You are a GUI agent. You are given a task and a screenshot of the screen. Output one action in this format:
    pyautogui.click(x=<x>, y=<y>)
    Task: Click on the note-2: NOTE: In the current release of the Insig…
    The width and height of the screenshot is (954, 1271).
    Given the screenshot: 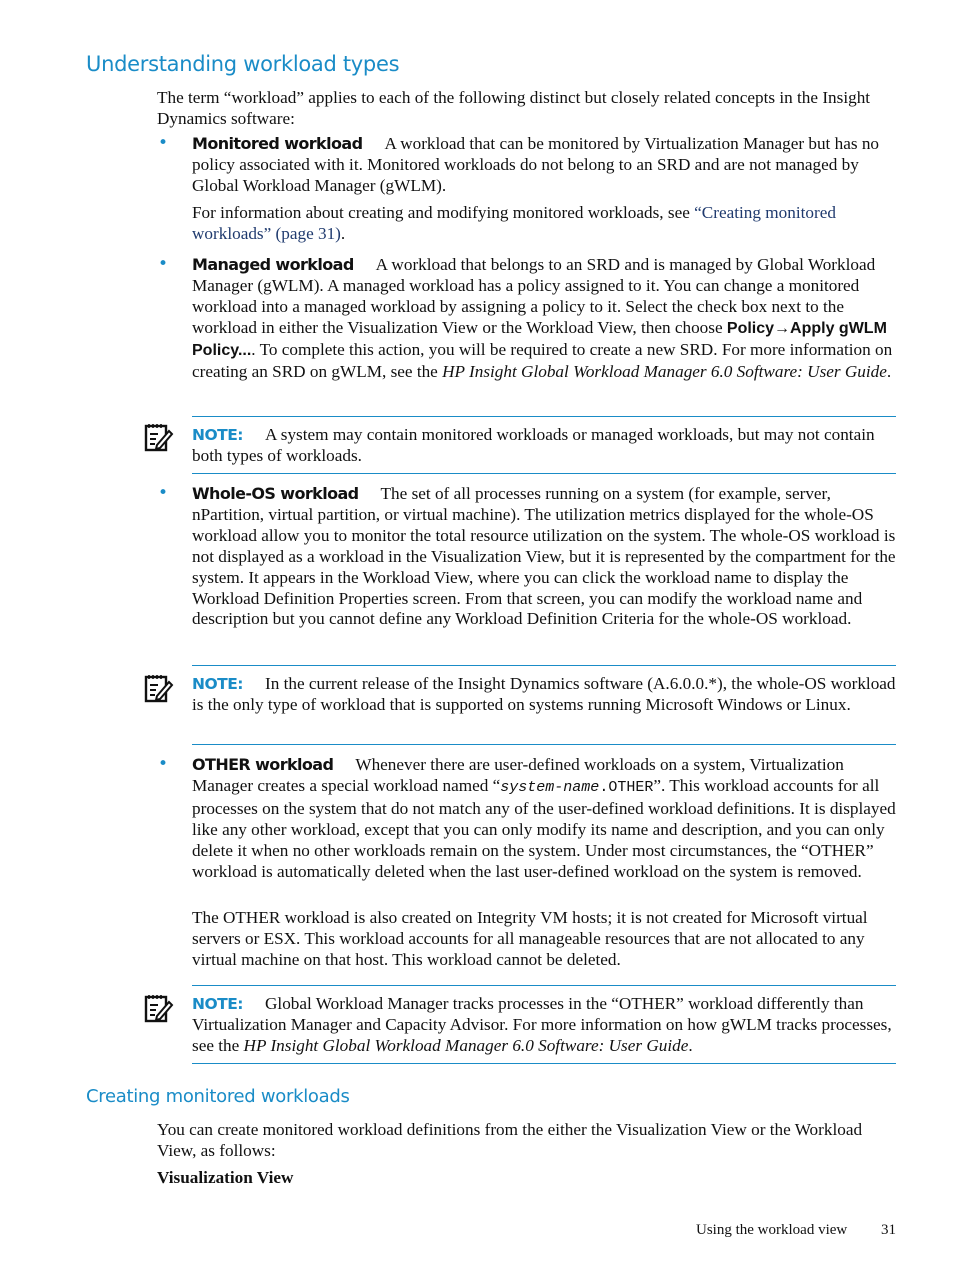 What is the action you would take?
    pyautogui.click(x=546, y=695)
    